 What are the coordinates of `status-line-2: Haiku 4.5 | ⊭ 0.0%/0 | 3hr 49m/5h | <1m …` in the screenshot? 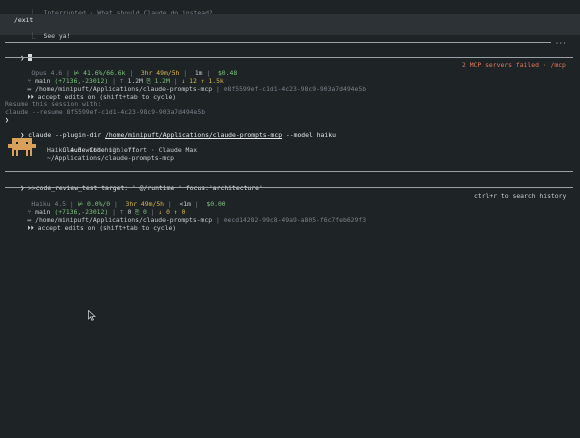 It's located at (128, 204).